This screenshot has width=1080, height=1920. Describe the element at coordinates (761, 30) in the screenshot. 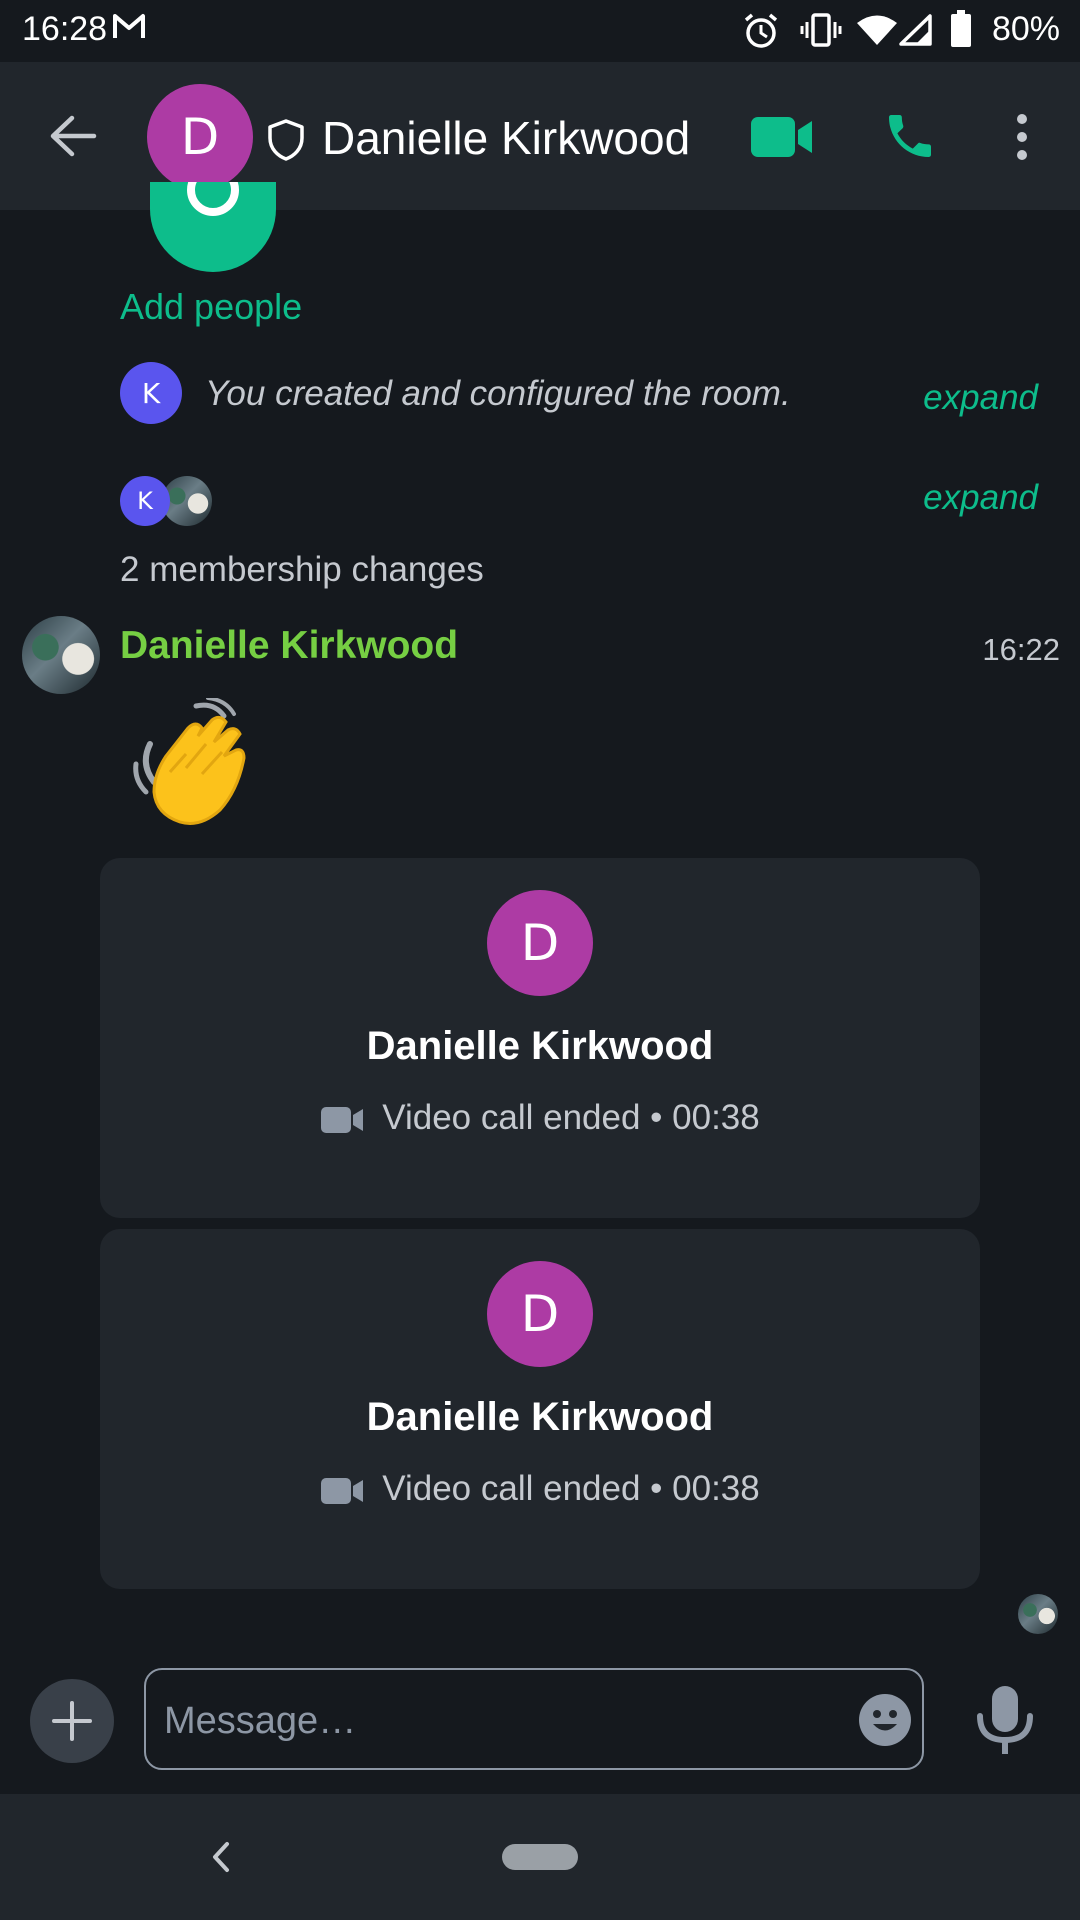

I see `alarm-icon` at that location.